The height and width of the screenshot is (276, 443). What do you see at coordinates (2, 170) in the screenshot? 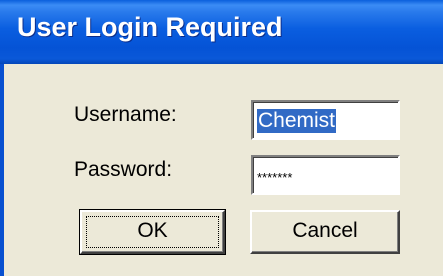
I see `window-left-border` at bounding box center [2, 170].